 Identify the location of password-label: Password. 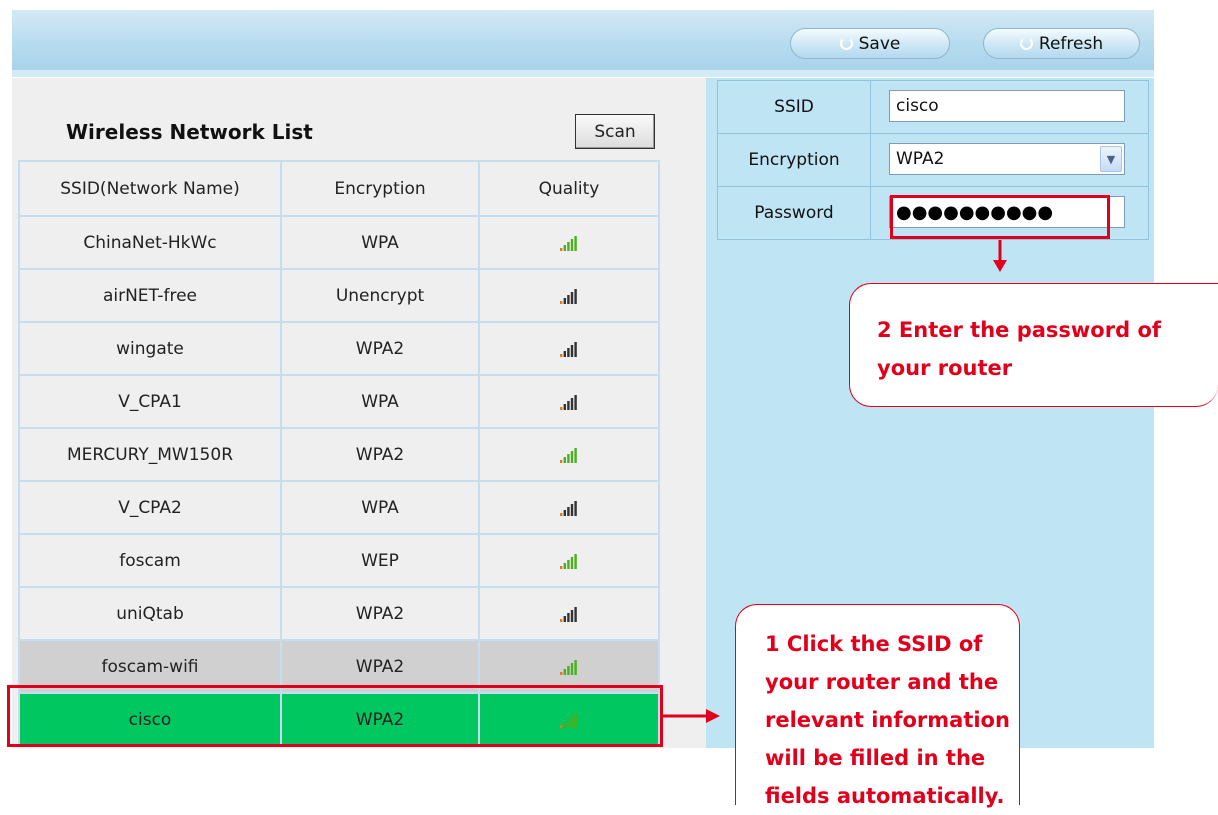
(794, 213).